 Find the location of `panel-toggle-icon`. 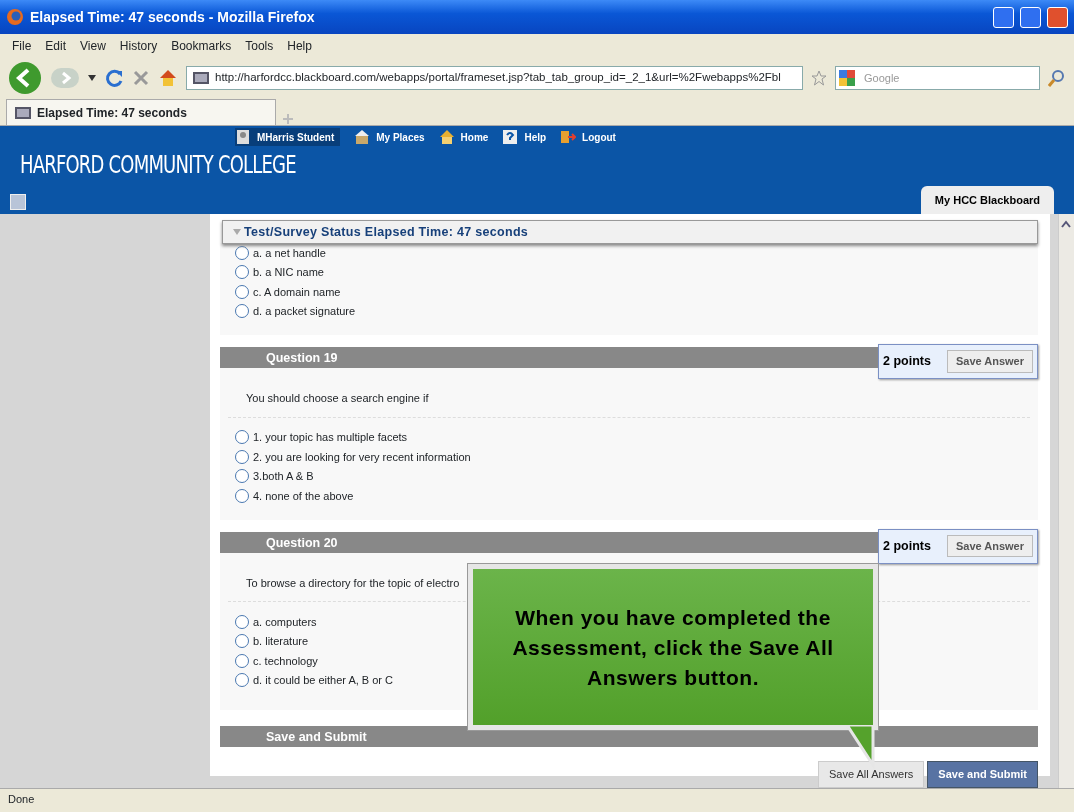

panel-toggle-icon is located at coordinates (18, 202).